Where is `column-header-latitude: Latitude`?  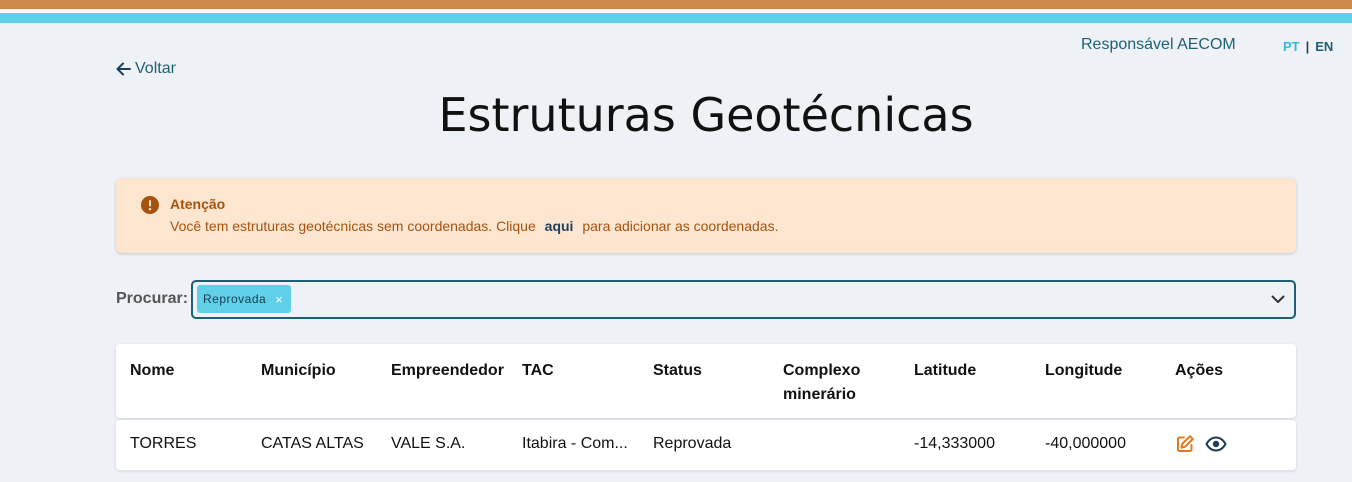
column-header-latitude: Latitude is located at coordinates (974, 371).